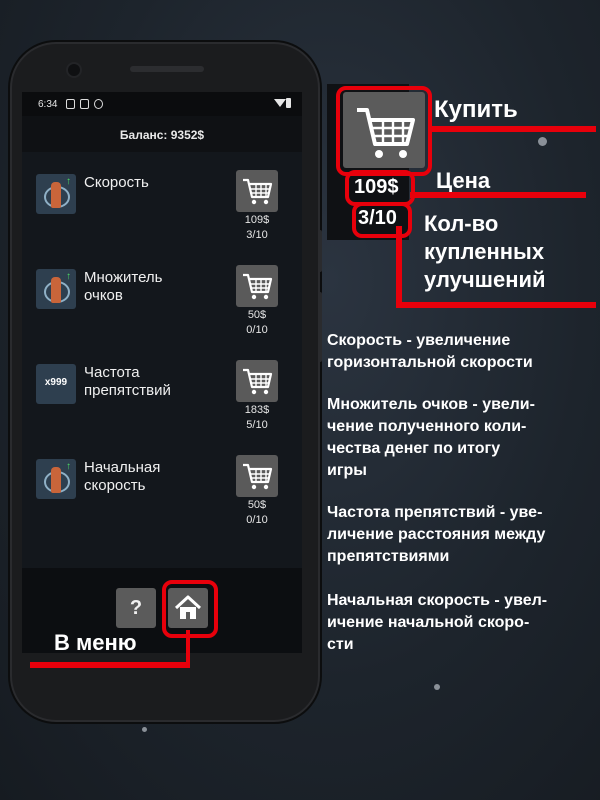  Describe the element at coordinates (320, 251) in the screenshot. I see `power-button` at that location.